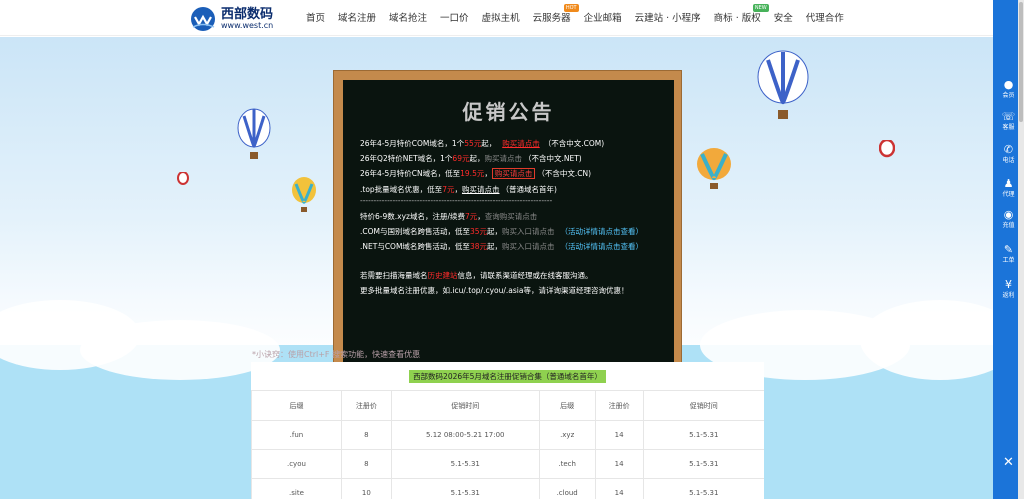  What do you see at coordinates (479, 231) in the screenshot?
I see `price: 35元` at bounding box center [479, 231].